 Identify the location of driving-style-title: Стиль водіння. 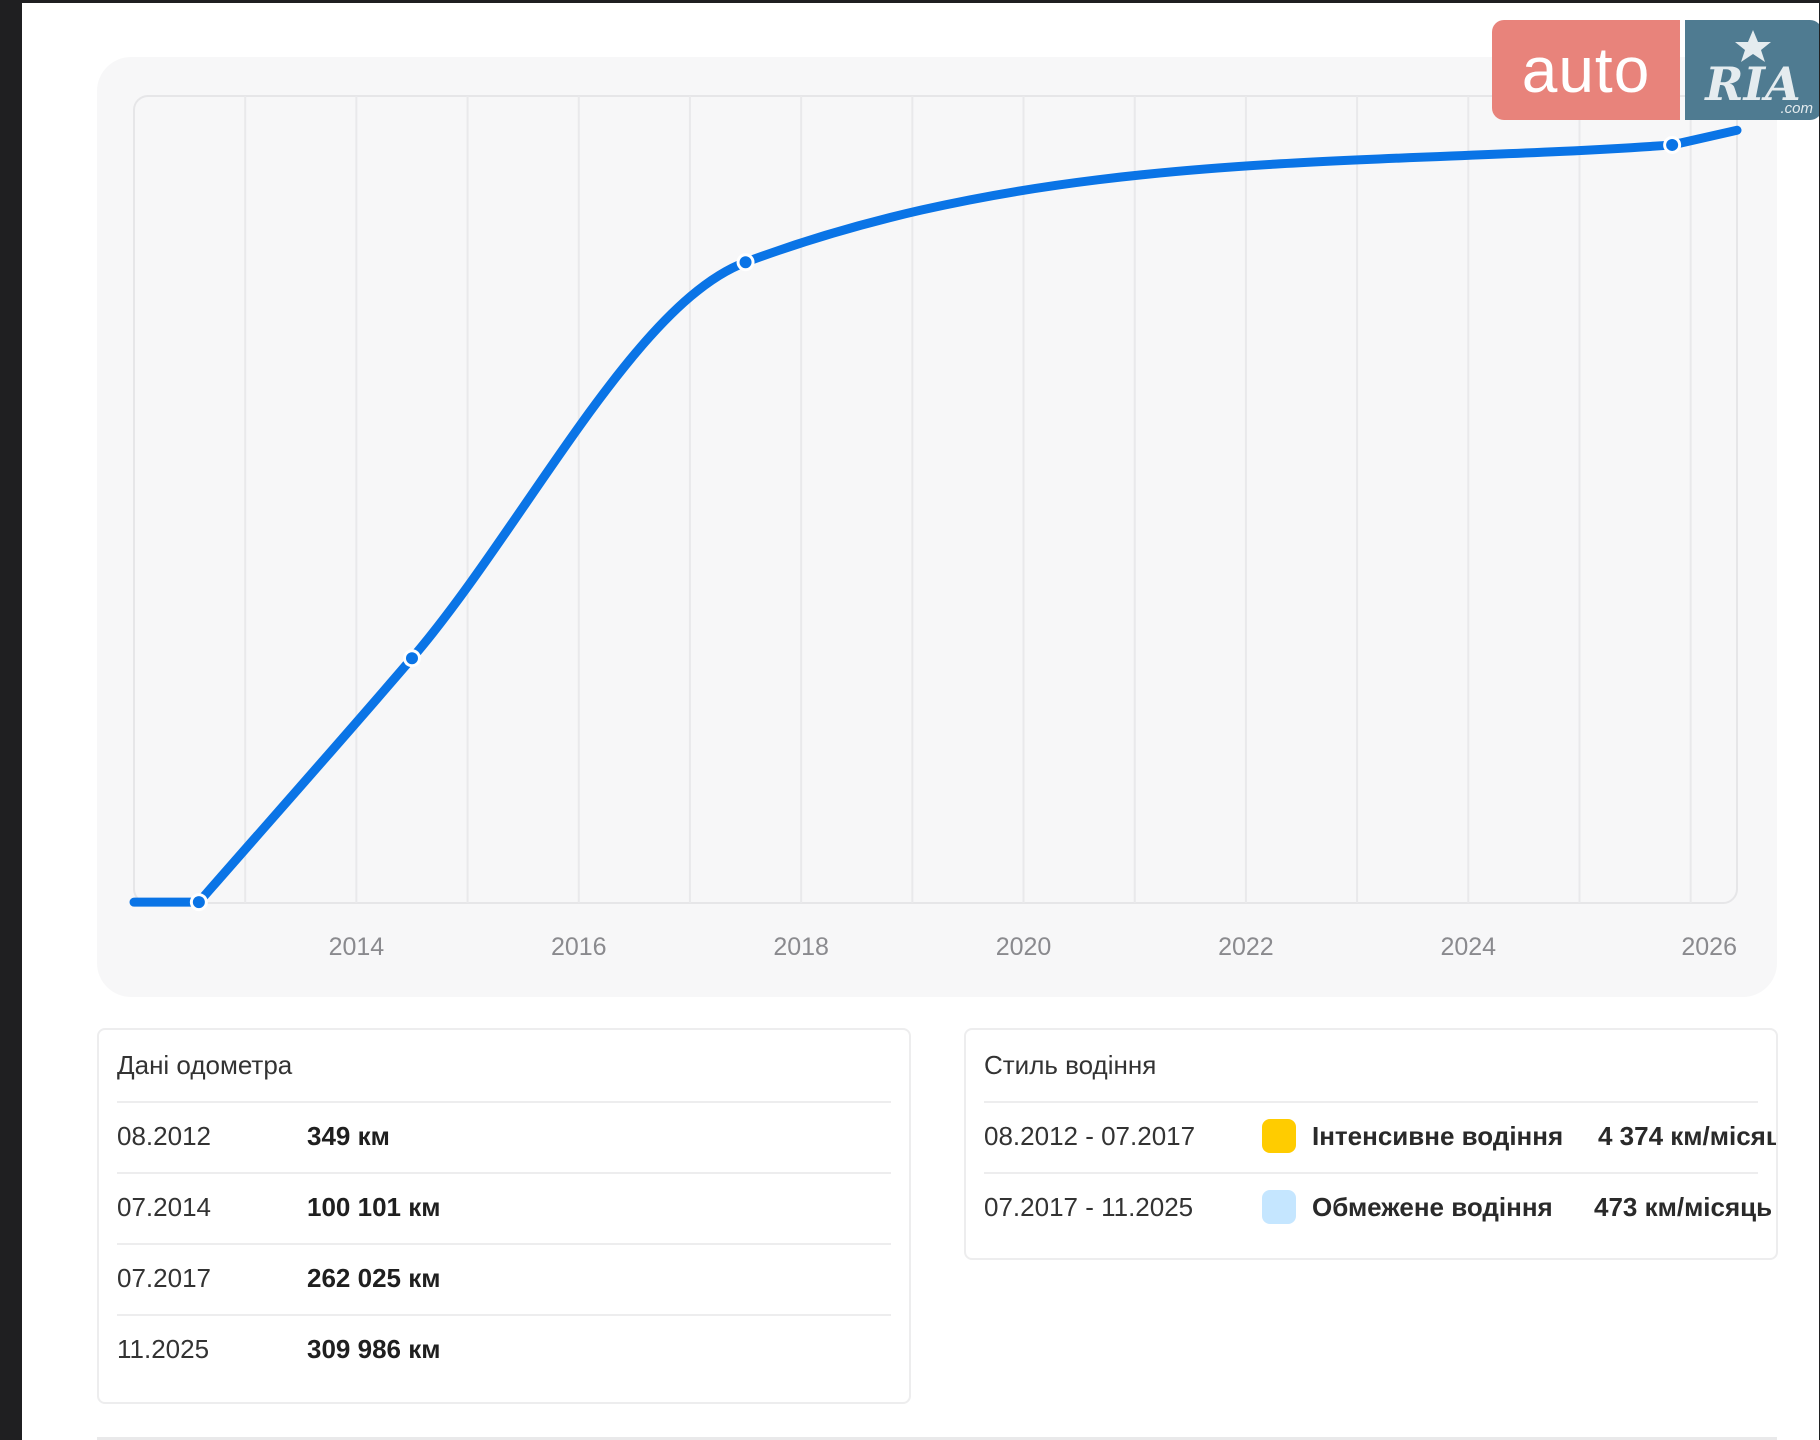
(1070, 1065).